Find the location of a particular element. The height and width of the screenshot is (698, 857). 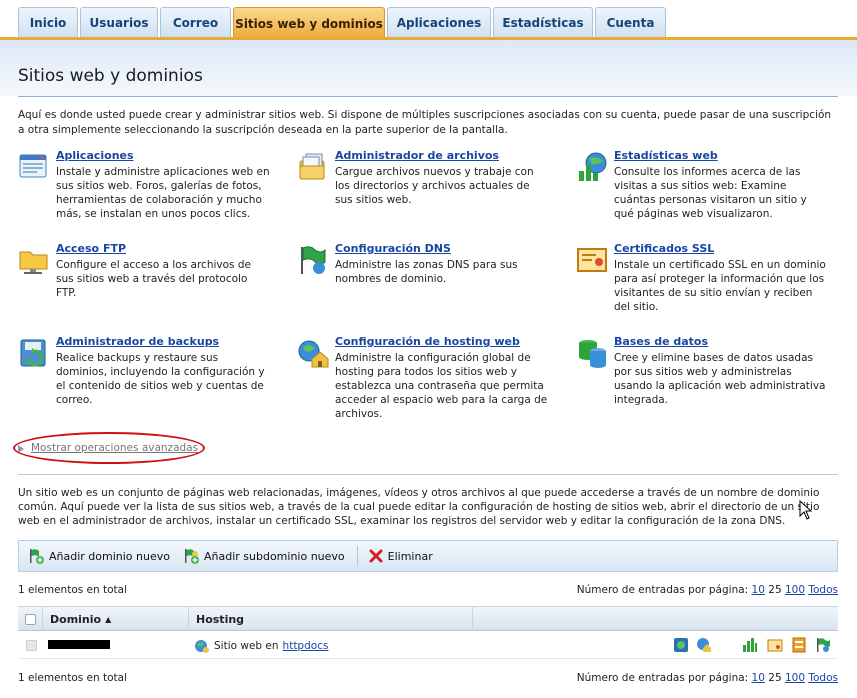

tile-bases-datos-link: Bases de datos is located at coordinates (661, 341).